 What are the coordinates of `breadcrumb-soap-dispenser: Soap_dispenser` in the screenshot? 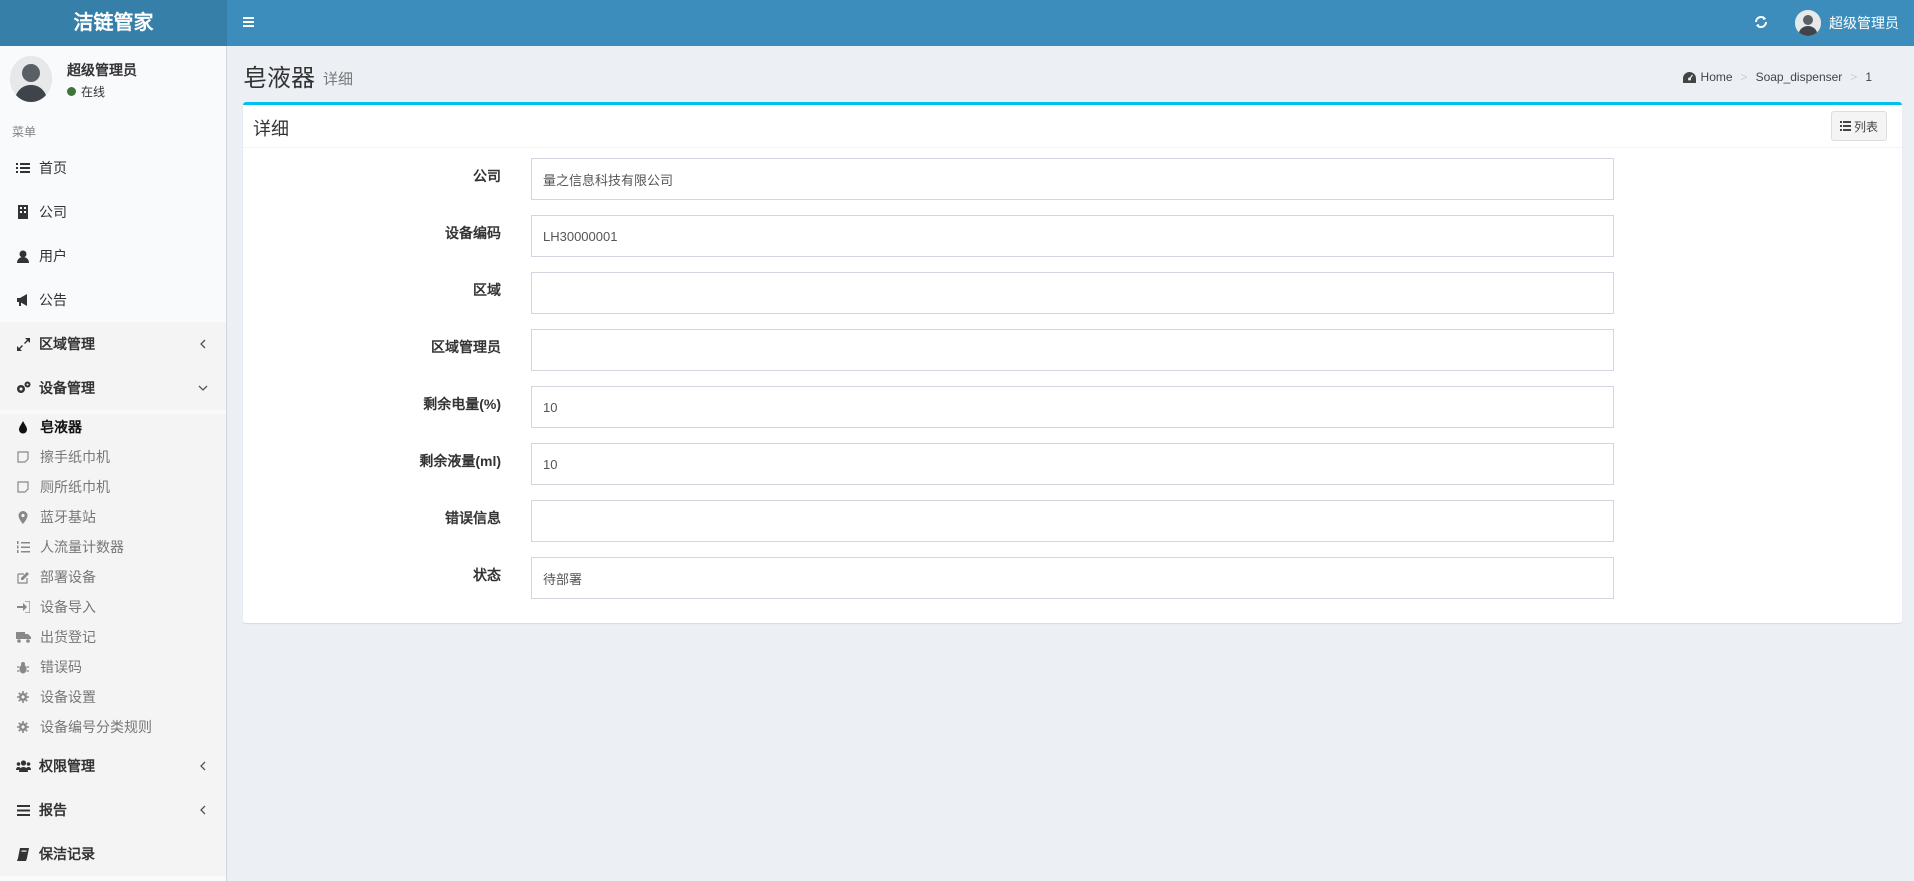 It's located at (1799, 77).